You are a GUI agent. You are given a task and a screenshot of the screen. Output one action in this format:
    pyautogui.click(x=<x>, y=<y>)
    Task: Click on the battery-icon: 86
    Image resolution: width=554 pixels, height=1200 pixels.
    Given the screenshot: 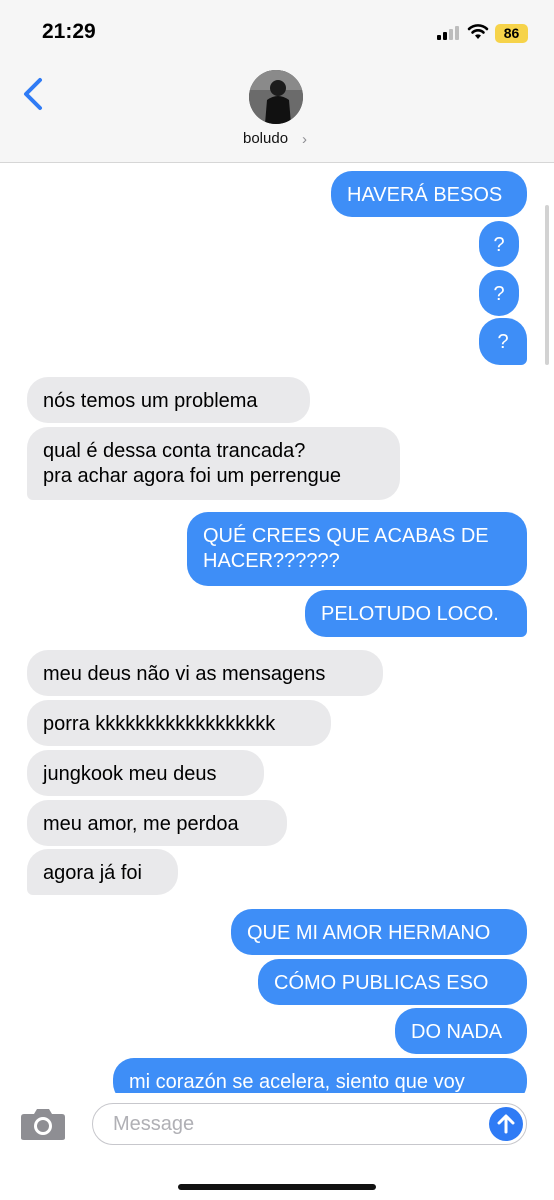 What is the action you would take?
    pyautogui.click(x=511, y=33)
    